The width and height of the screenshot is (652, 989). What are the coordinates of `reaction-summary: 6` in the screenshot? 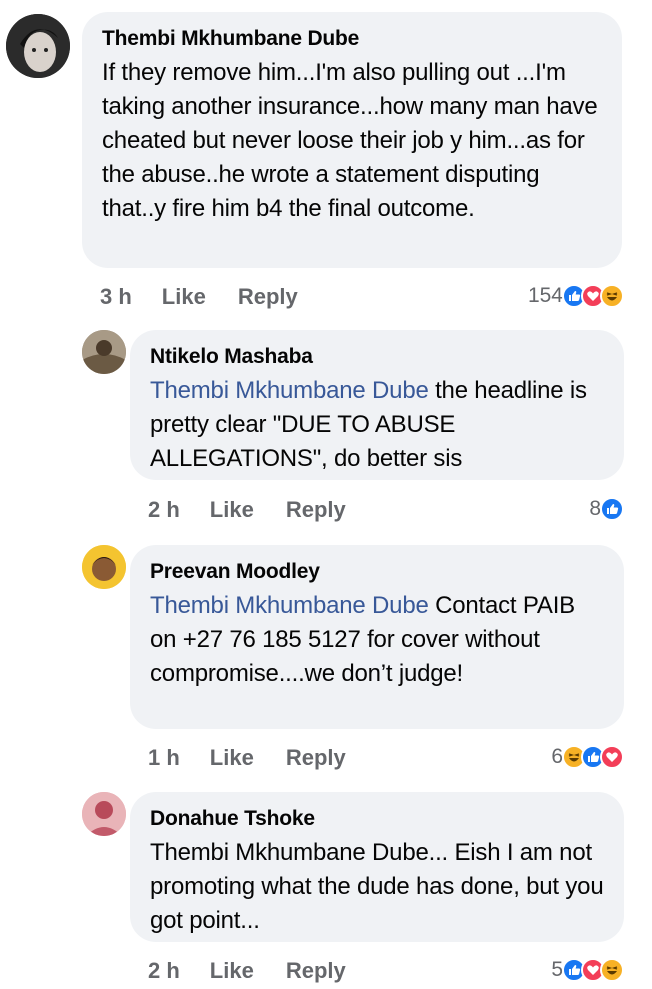 It's located at (587, 757).